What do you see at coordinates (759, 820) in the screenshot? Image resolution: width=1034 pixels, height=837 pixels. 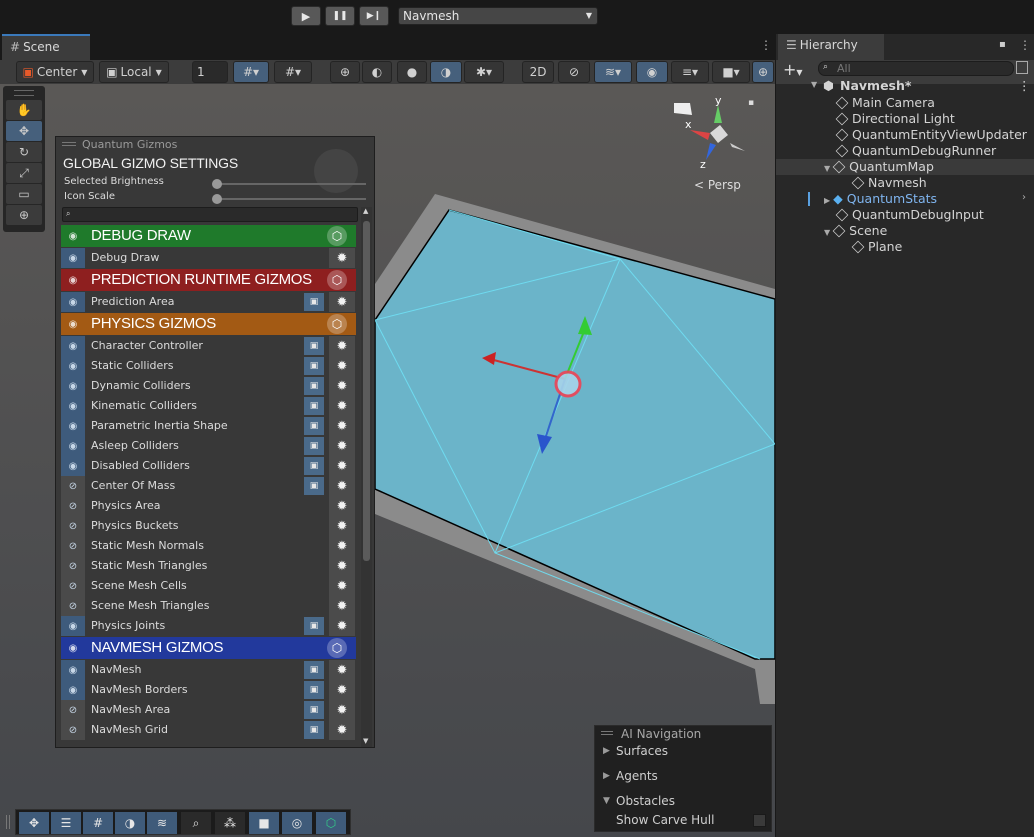 I see `carve-hull-checkbox` at bounding box center [759, 820].